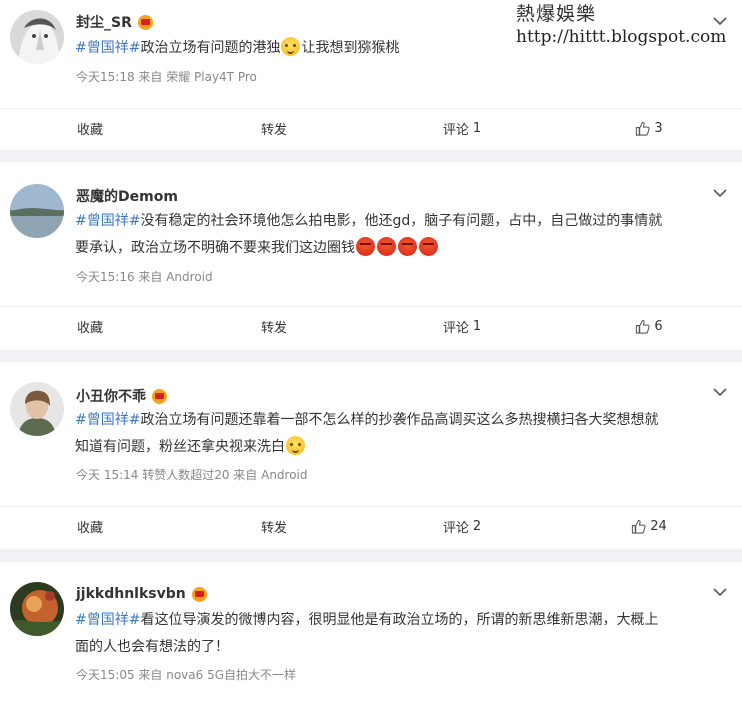  I want to click on username: 小丑你不乖, so click(121, 396).